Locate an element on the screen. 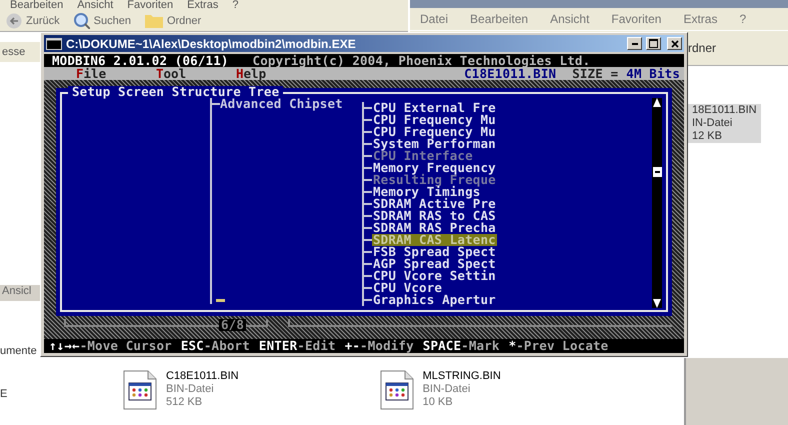 The image size is (788, 425). search-icon is located at coordinates (82, 21).